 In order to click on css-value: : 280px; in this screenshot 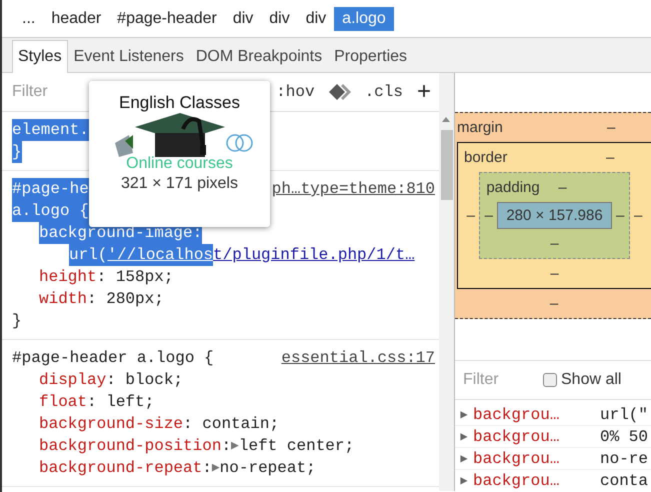, I will do `click(125, 299)`.